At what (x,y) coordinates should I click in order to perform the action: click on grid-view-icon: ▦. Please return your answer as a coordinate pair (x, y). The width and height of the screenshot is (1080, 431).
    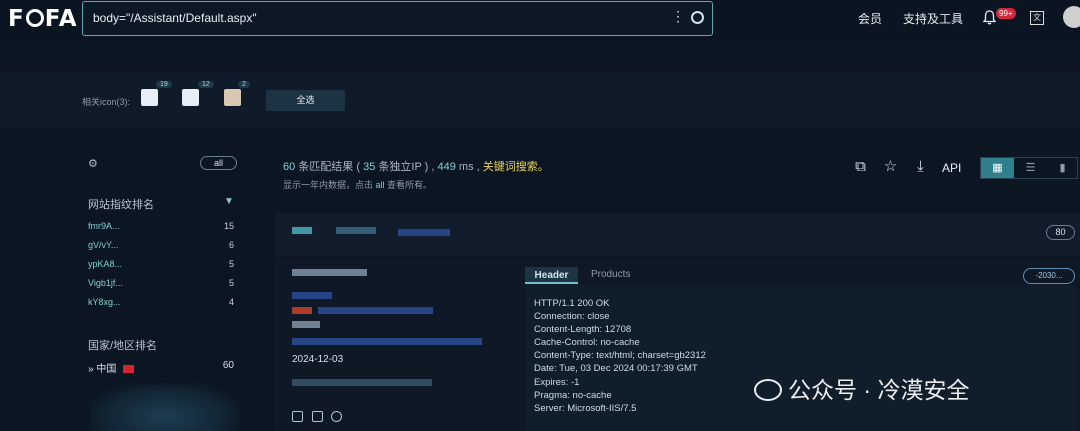
    Looking at the image, I should click on (997, 168).